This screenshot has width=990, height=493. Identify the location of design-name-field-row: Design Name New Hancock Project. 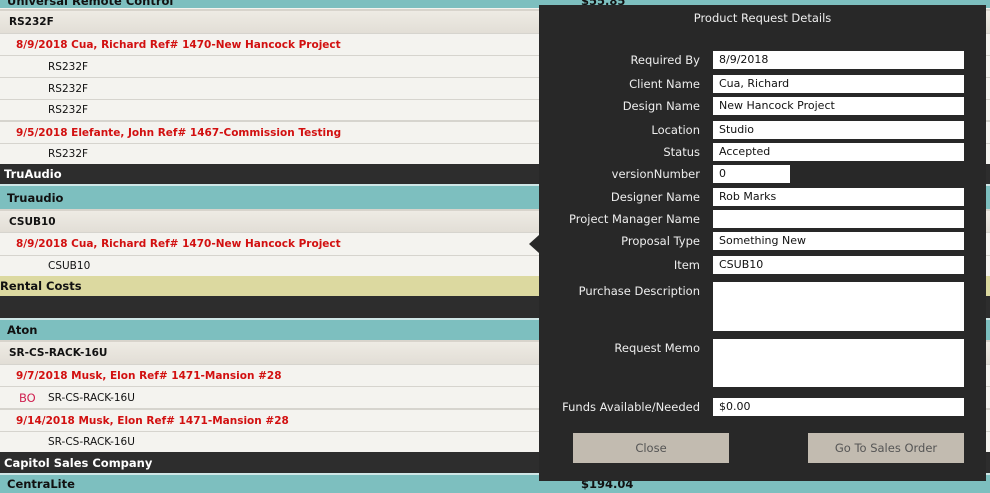
(762, 106).